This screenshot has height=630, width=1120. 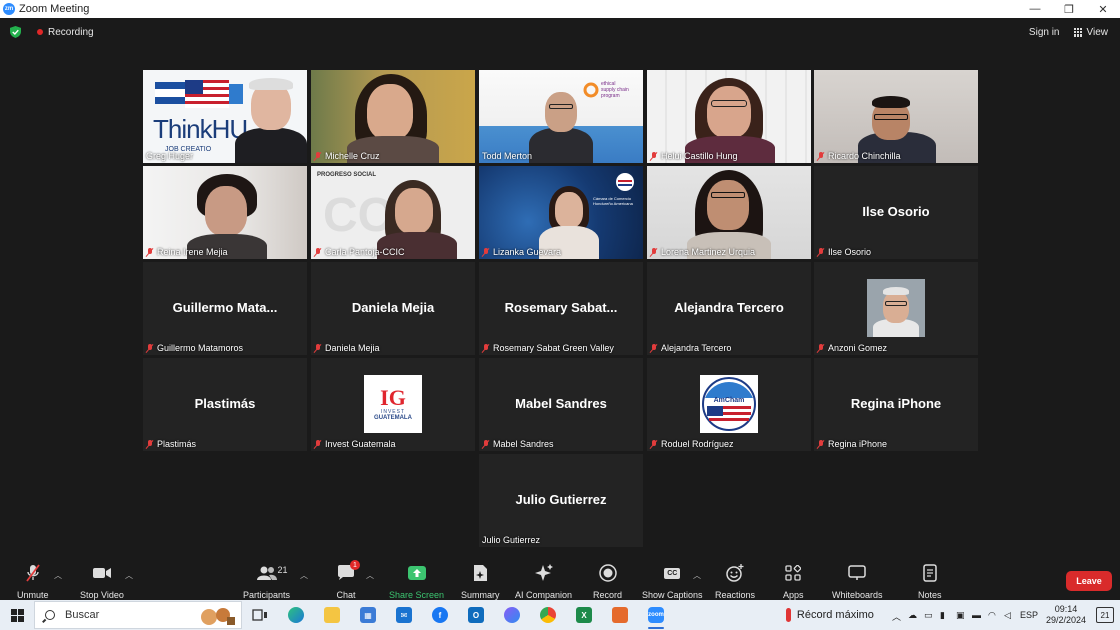 I want to click on close-button: ✕, so click(x=1103, y=9).